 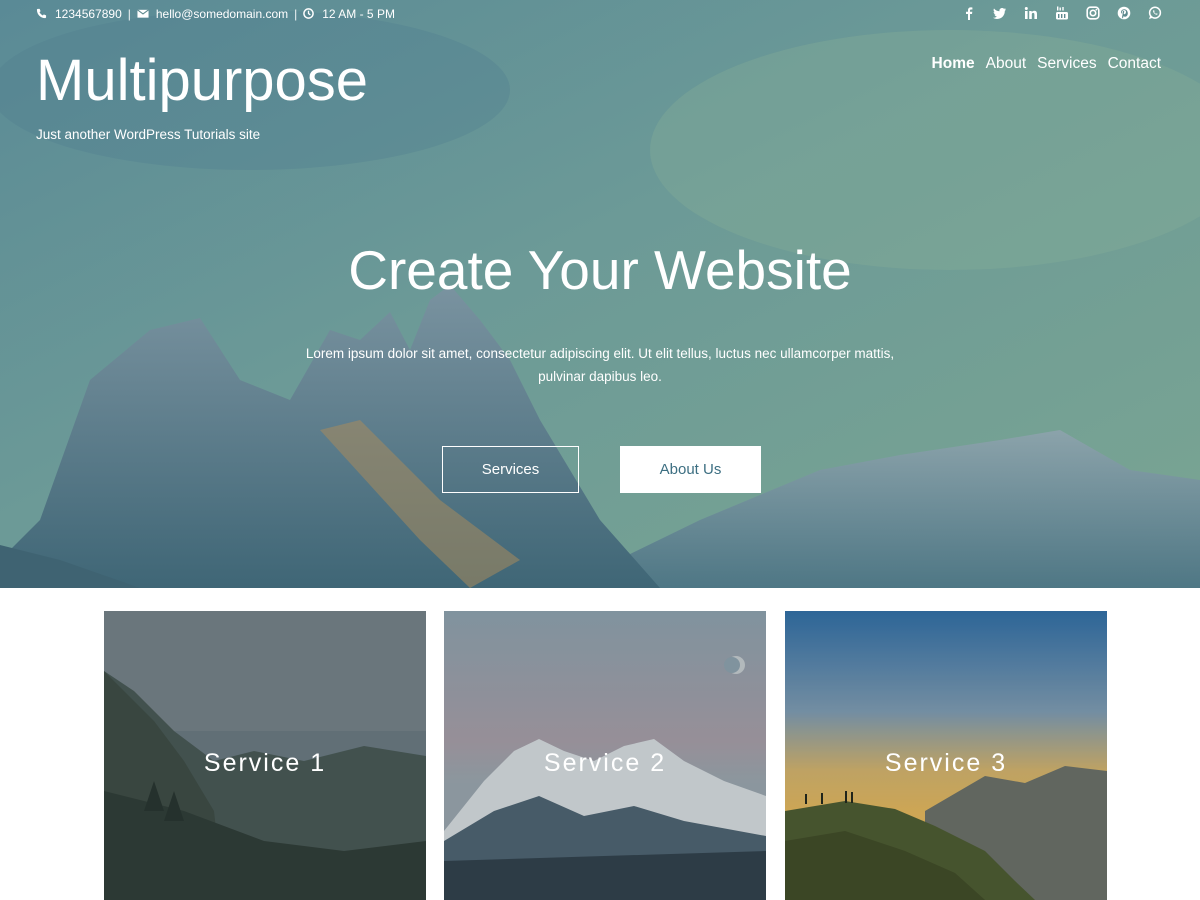 What do you see at coordinates (265, 763) in the screenshot?
I see `service-1-label: Service 1` at bounding box center [265, 763].